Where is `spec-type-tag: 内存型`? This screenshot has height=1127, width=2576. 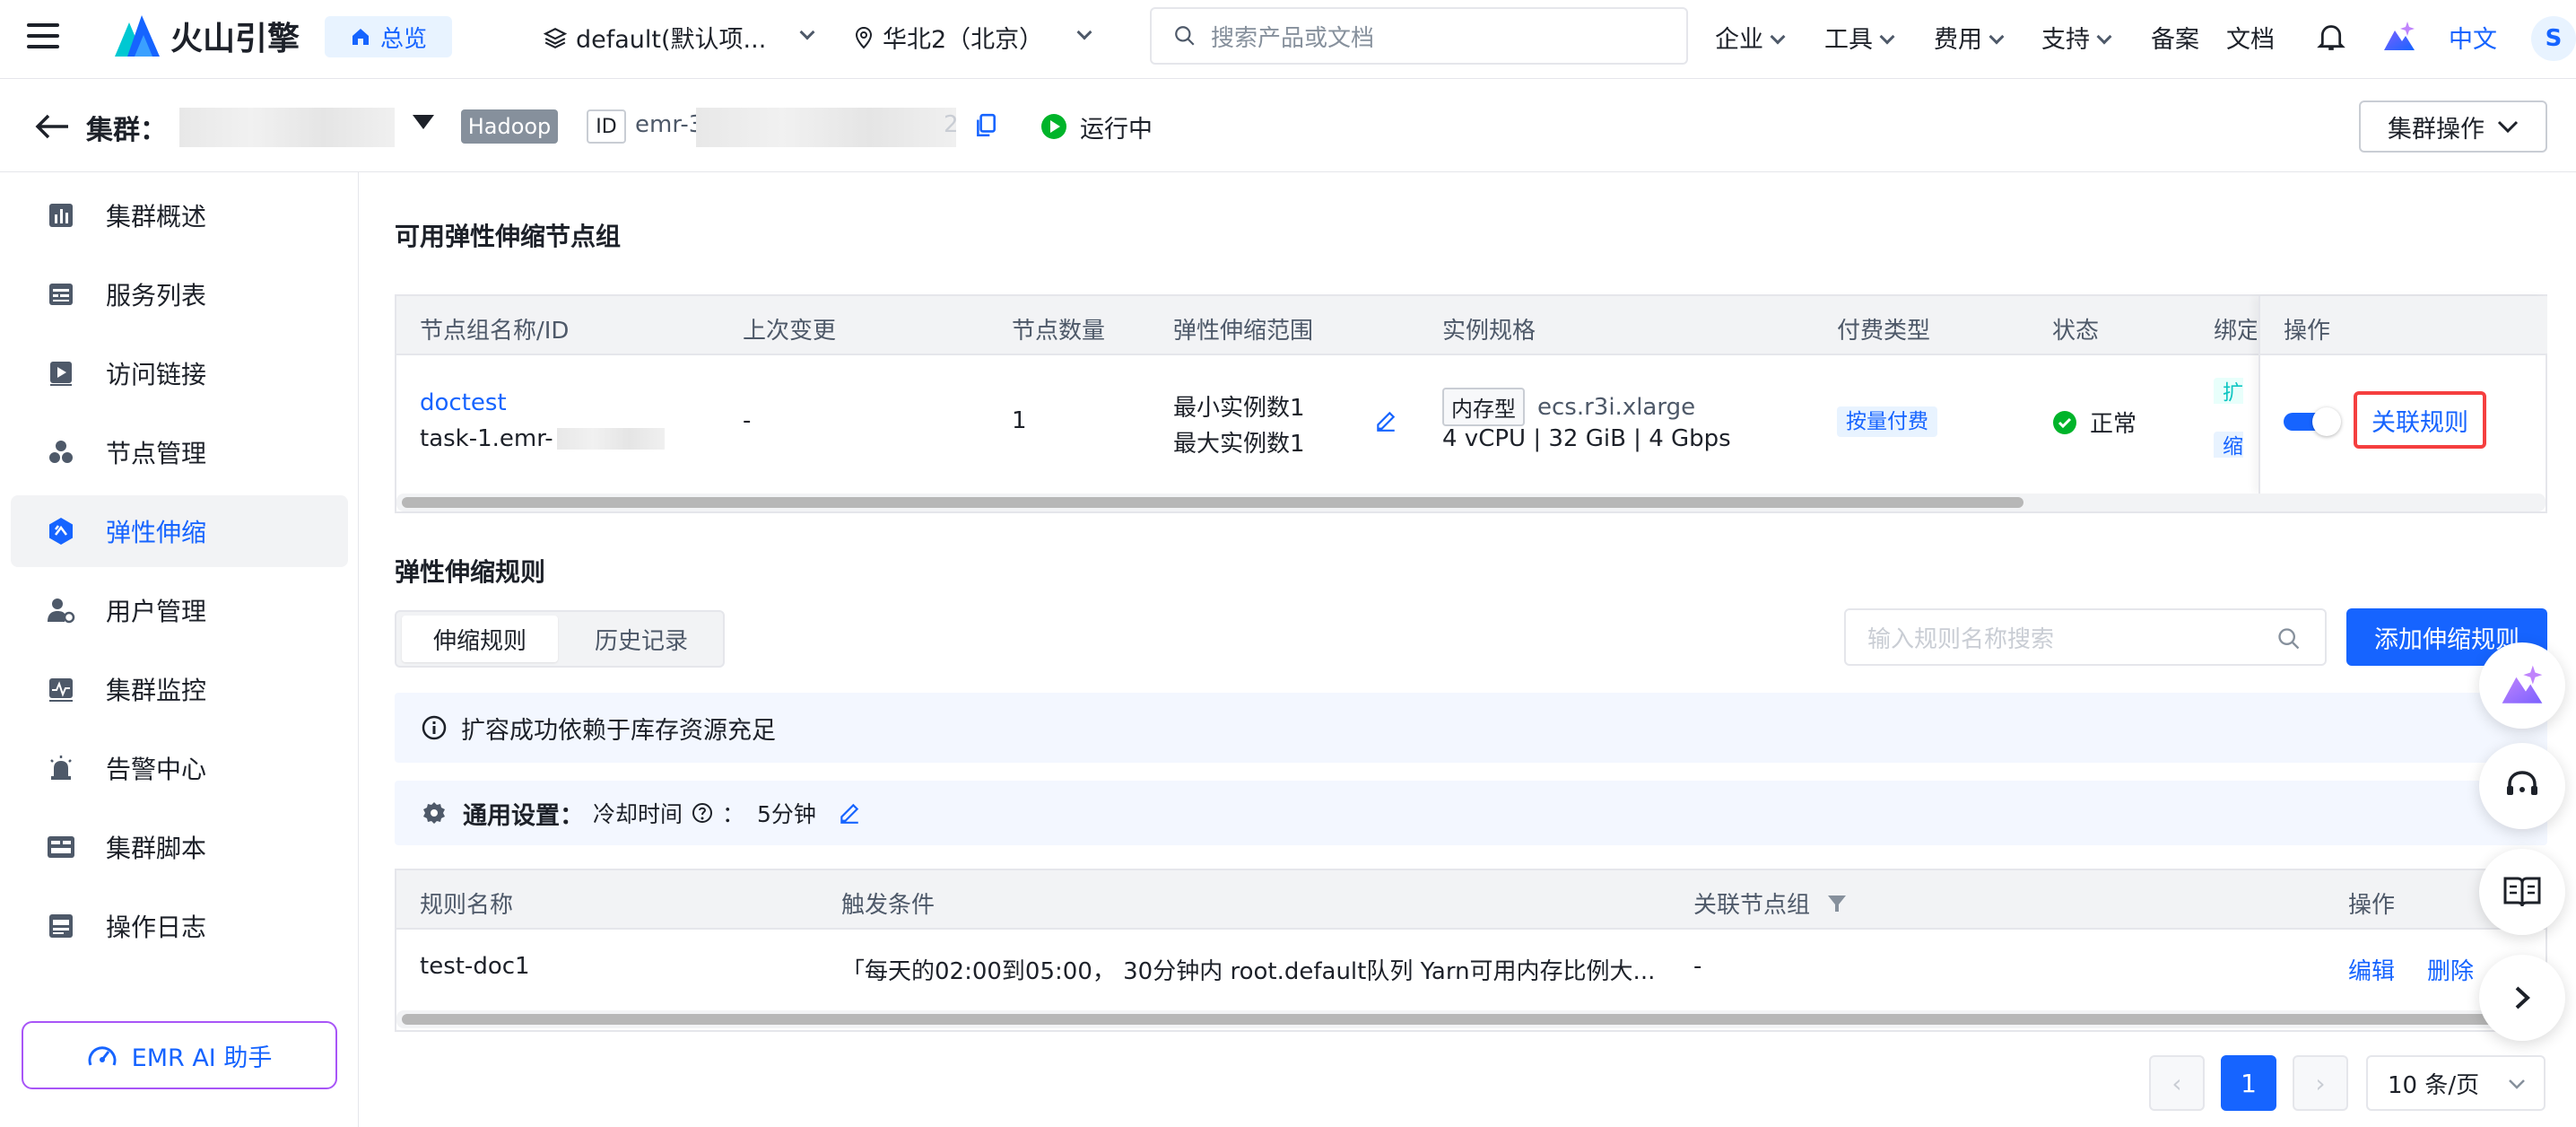 spec-type-tag: 内存型 is located at coordinates (1483, 407).